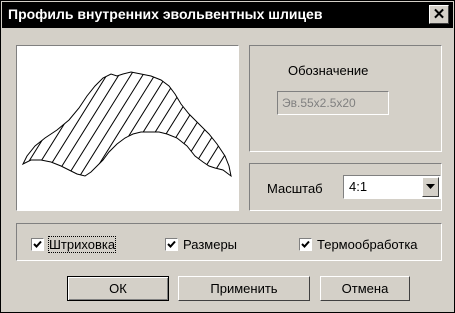 The width and height of the screenshot is (455, 313). I want to click on dimensions-checkbox-box, so click(171, 244).